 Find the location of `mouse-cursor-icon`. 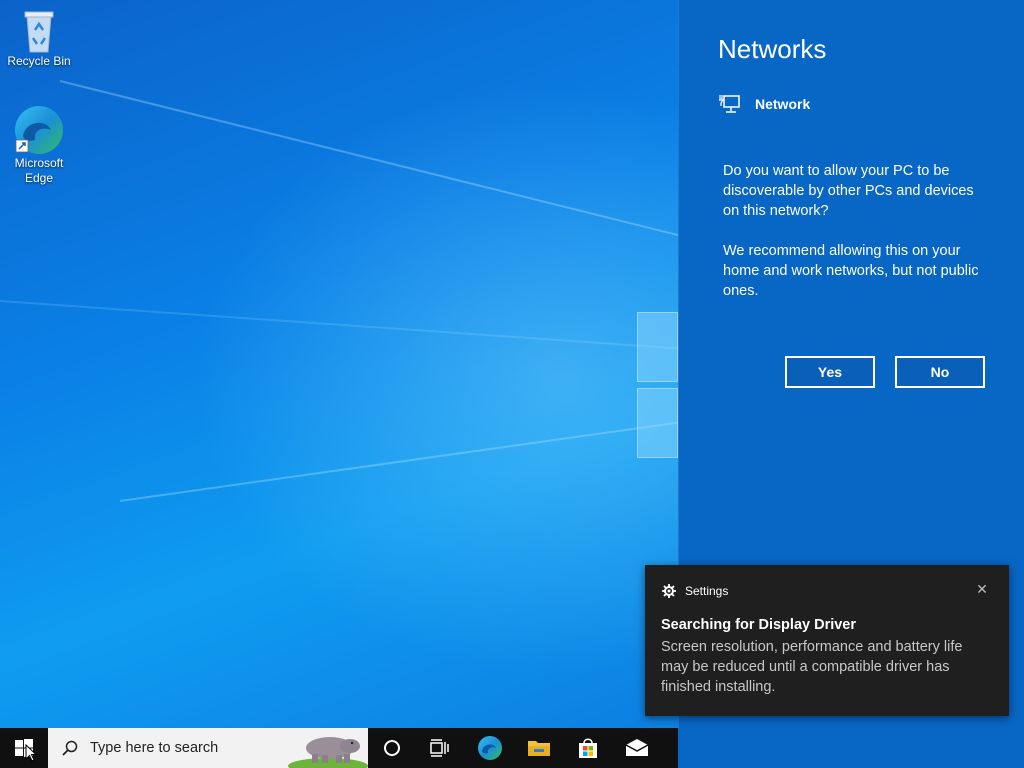

mouse-cursor-icon is located at coordinates (31, 753).